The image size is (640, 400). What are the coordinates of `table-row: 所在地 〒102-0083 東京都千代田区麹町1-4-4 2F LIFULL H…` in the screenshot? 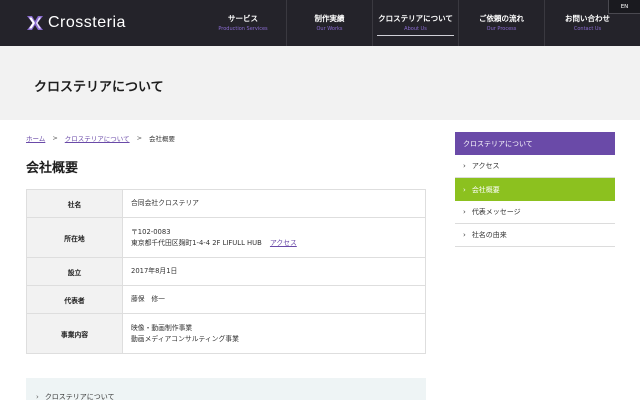 It's located at (226, 237).